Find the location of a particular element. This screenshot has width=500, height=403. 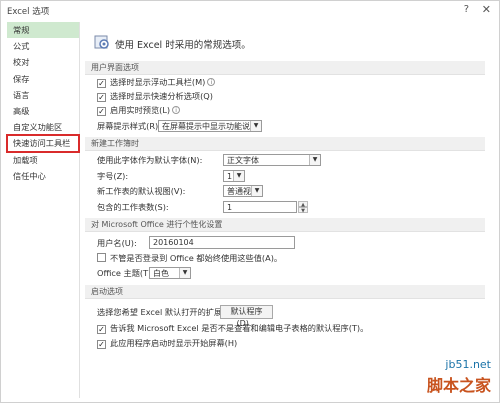

show-start-screen-label: 此应用程序启动时显示开始屏幕(H) is located at coordinates (174, 343).